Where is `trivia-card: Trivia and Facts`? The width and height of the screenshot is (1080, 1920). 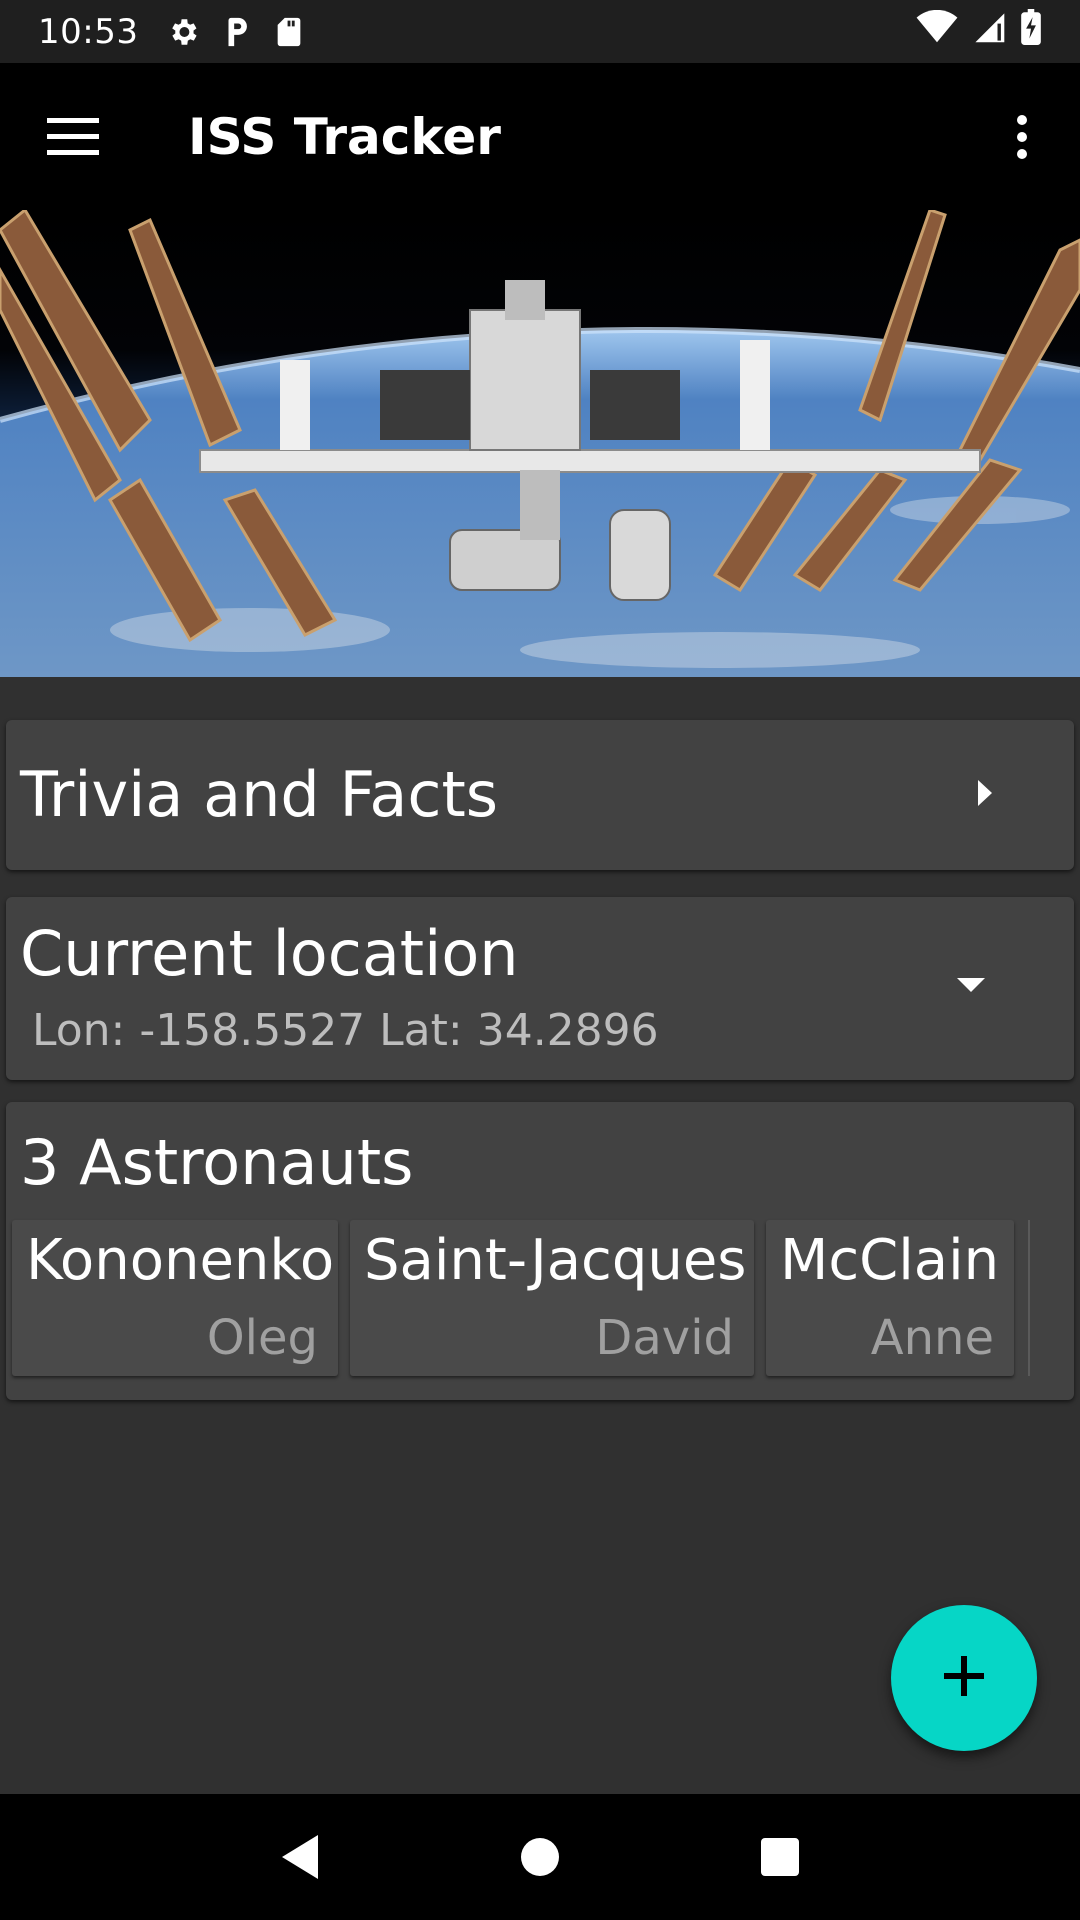 trivia-card: Trivia and Facts is located at coordinates (540, 795).